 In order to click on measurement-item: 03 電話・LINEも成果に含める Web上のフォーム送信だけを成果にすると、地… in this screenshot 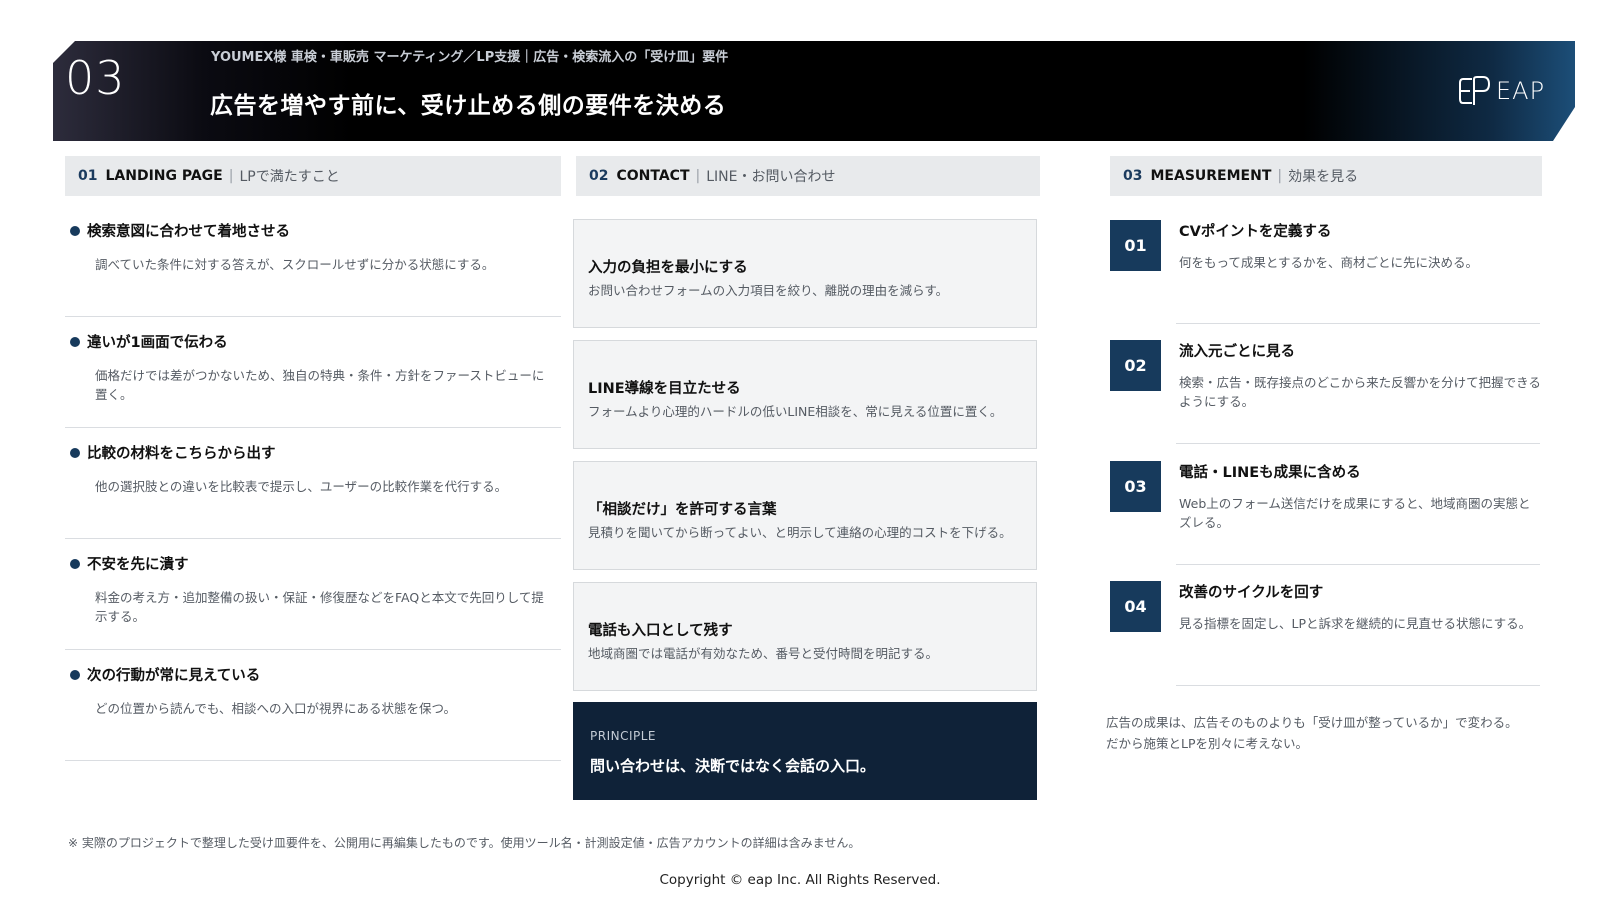, I will do `click(1325, 521)`.